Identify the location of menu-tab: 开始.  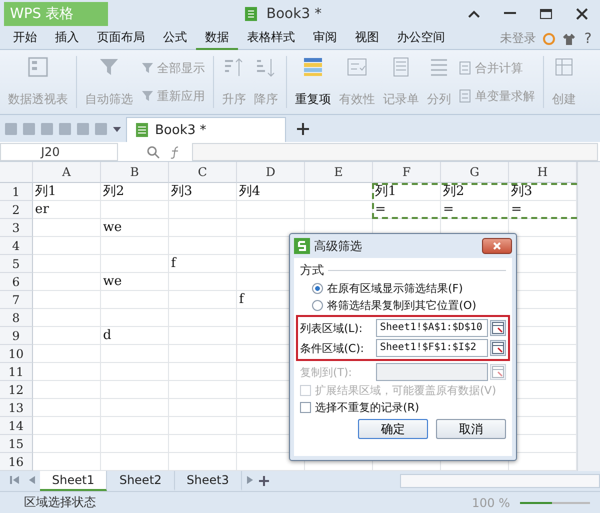
(25, 39).